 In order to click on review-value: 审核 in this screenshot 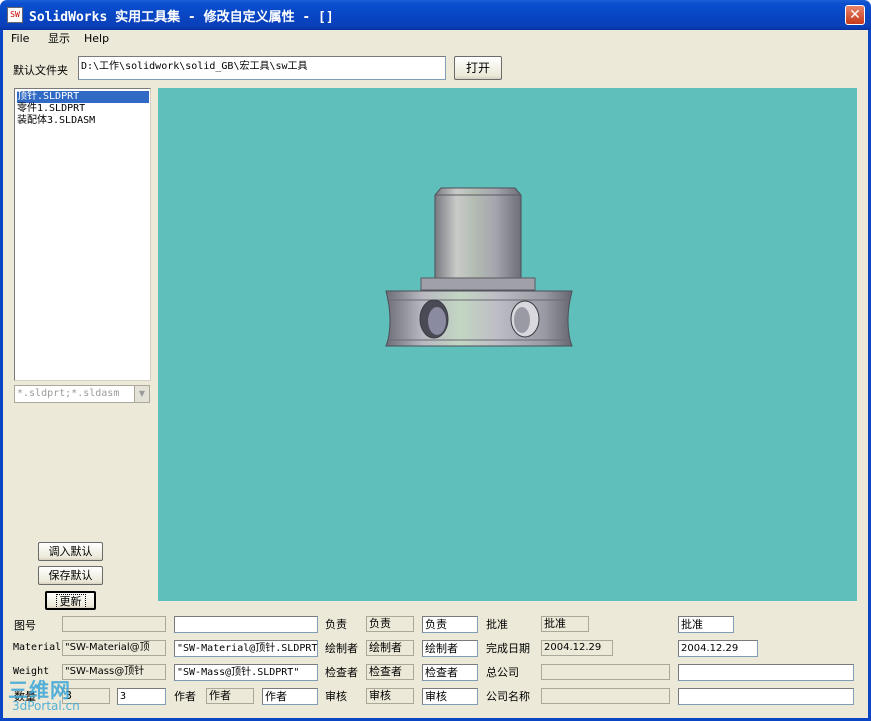, I will do `click(450, 696)`.